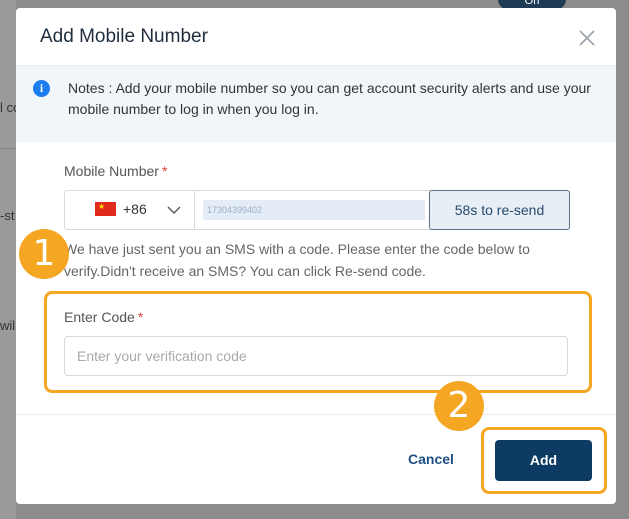 This screenshot has width=629, height=519. What do you see at coordinates (8, 259) in the screenshot?
I see `background-page` at bounding box center [8, 259].